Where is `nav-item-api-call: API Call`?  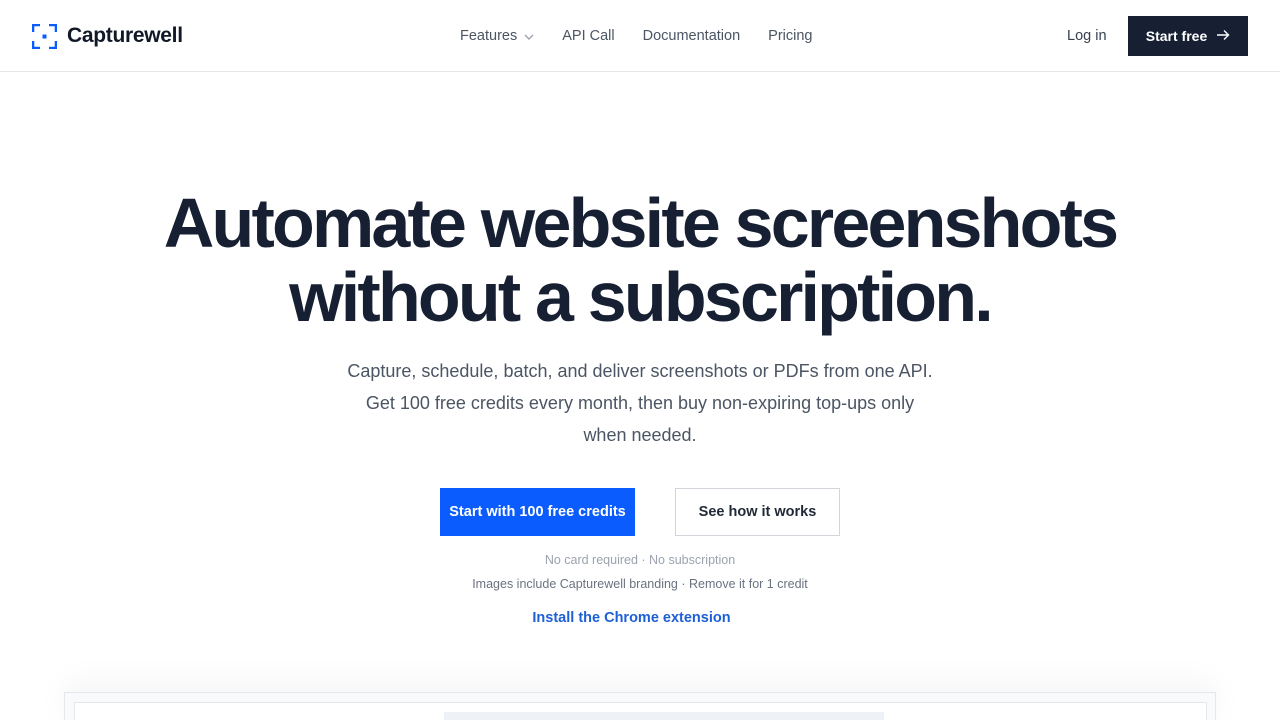
nav-item-api-call: API Call is located at coordinates (588, 36).